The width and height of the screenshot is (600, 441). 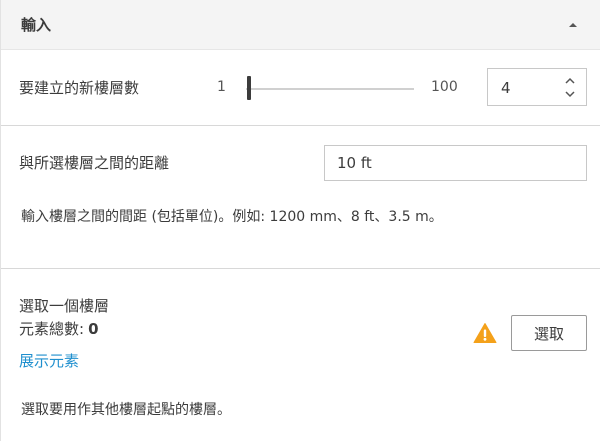 I want to click on select-level-title: 選取一個樓層, so click(x=64, y=306).